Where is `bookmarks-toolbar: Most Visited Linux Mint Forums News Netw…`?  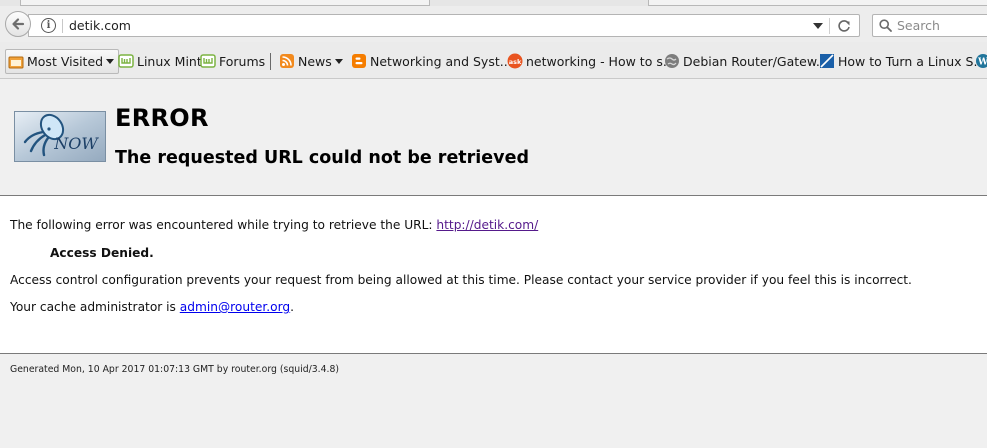 bookmarks-toolbar: Most Visited Linux Mint Forums News Netw… is located at coordinates (493, 60).